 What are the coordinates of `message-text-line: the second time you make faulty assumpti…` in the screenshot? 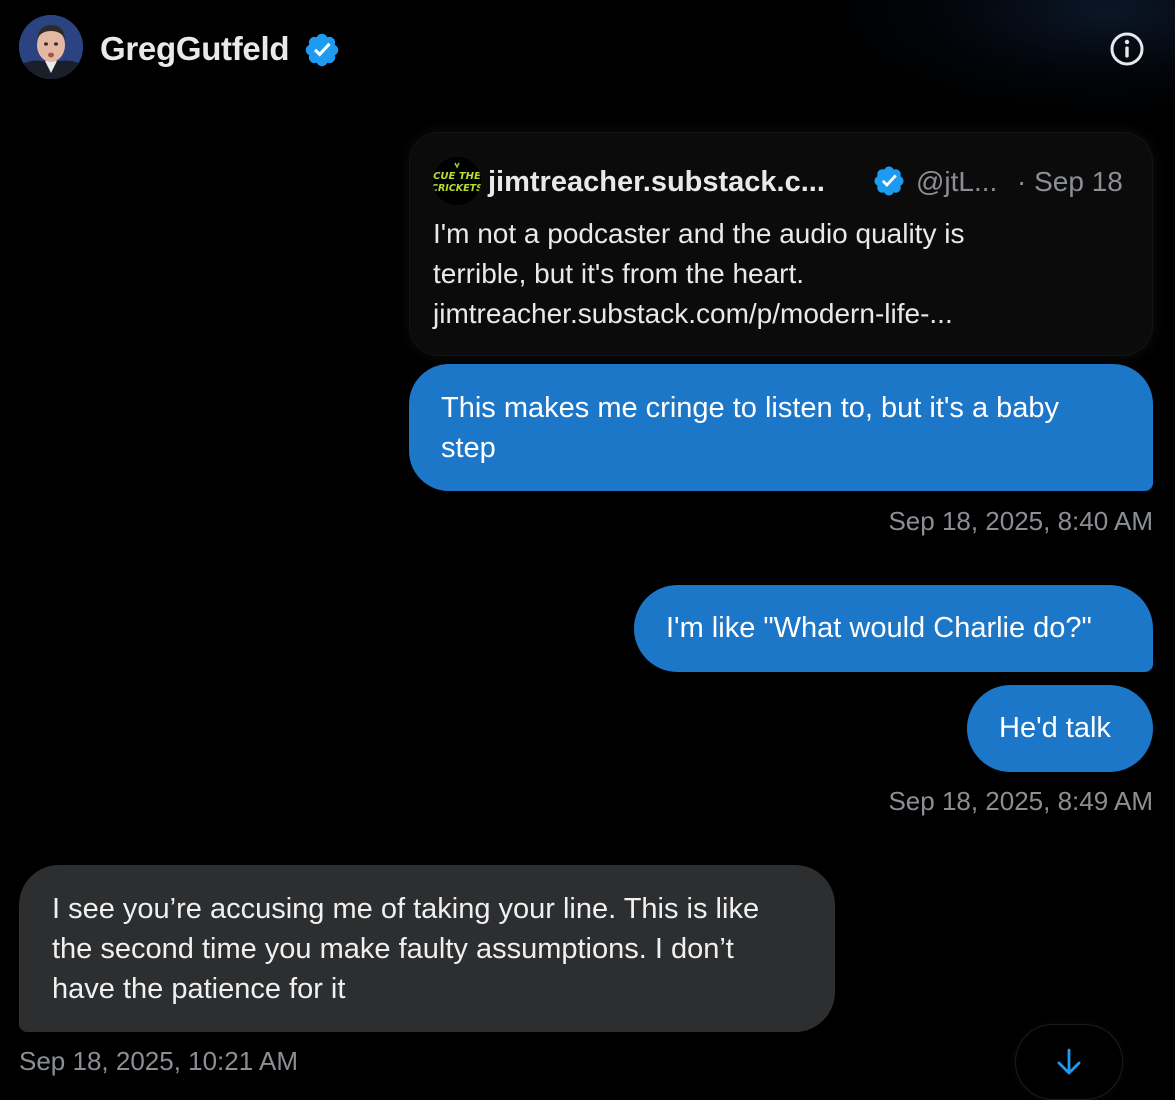 It's located at (393, 949).